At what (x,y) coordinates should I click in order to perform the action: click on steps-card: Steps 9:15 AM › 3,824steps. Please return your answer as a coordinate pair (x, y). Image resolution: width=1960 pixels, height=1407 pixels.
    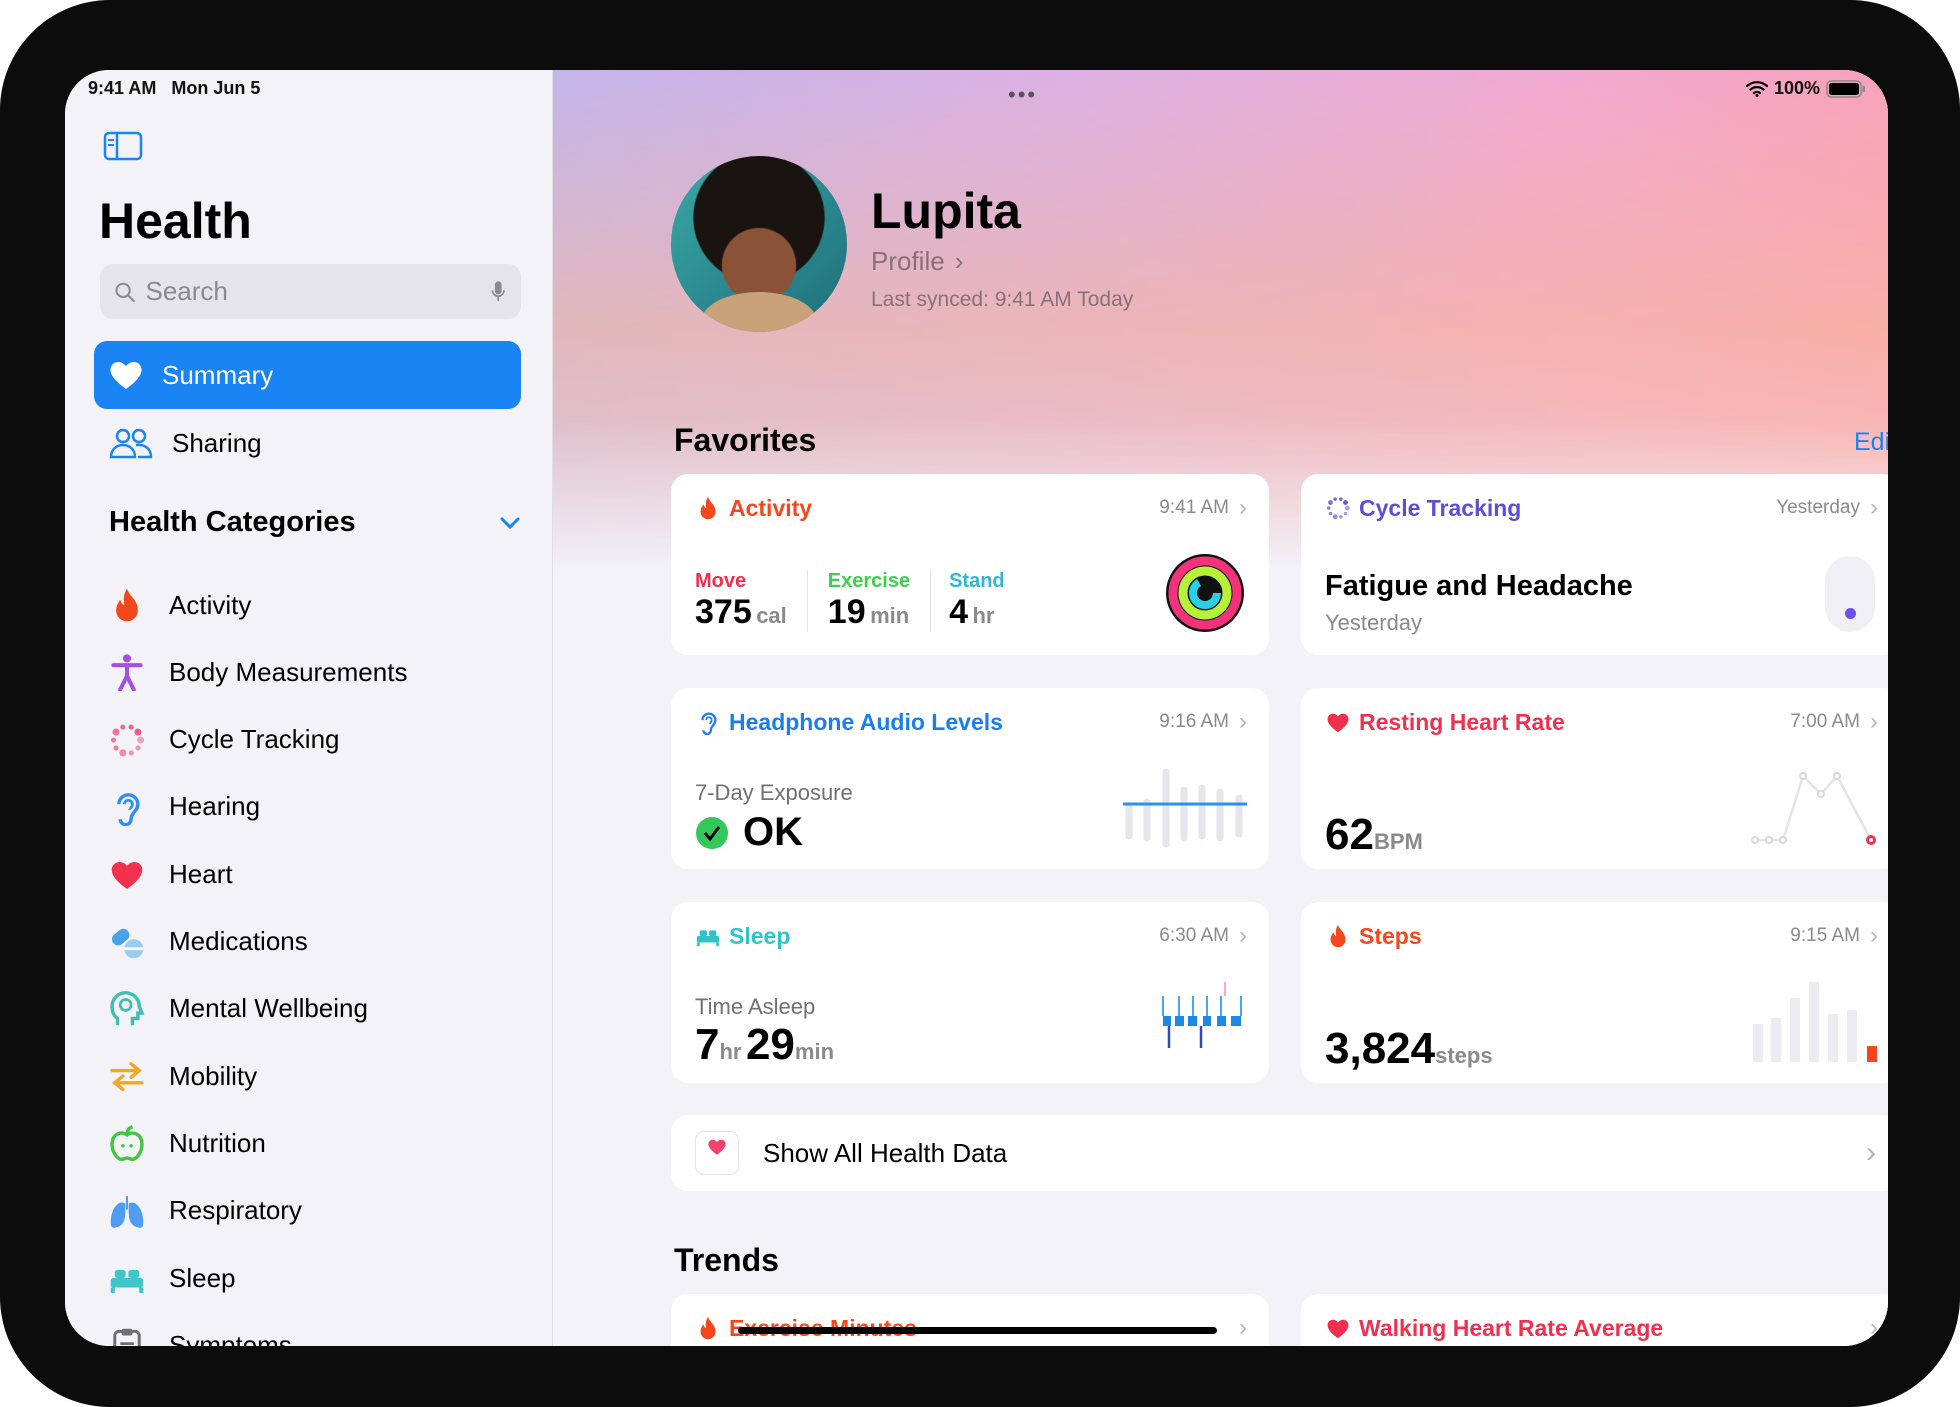
    Looking at the image, I should click on (1594, 992).